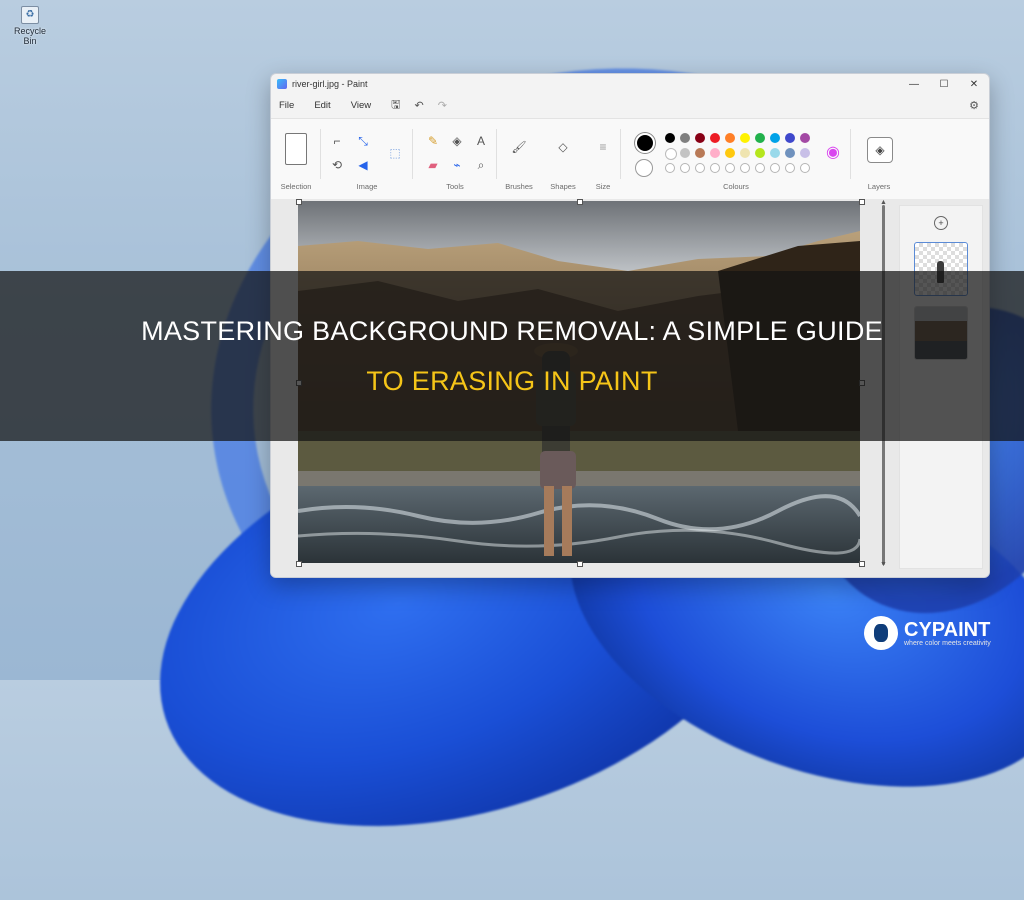  Describe the element at coordinates (296, 149) in the screenshot. I see `selection-tool-icon` at that location.